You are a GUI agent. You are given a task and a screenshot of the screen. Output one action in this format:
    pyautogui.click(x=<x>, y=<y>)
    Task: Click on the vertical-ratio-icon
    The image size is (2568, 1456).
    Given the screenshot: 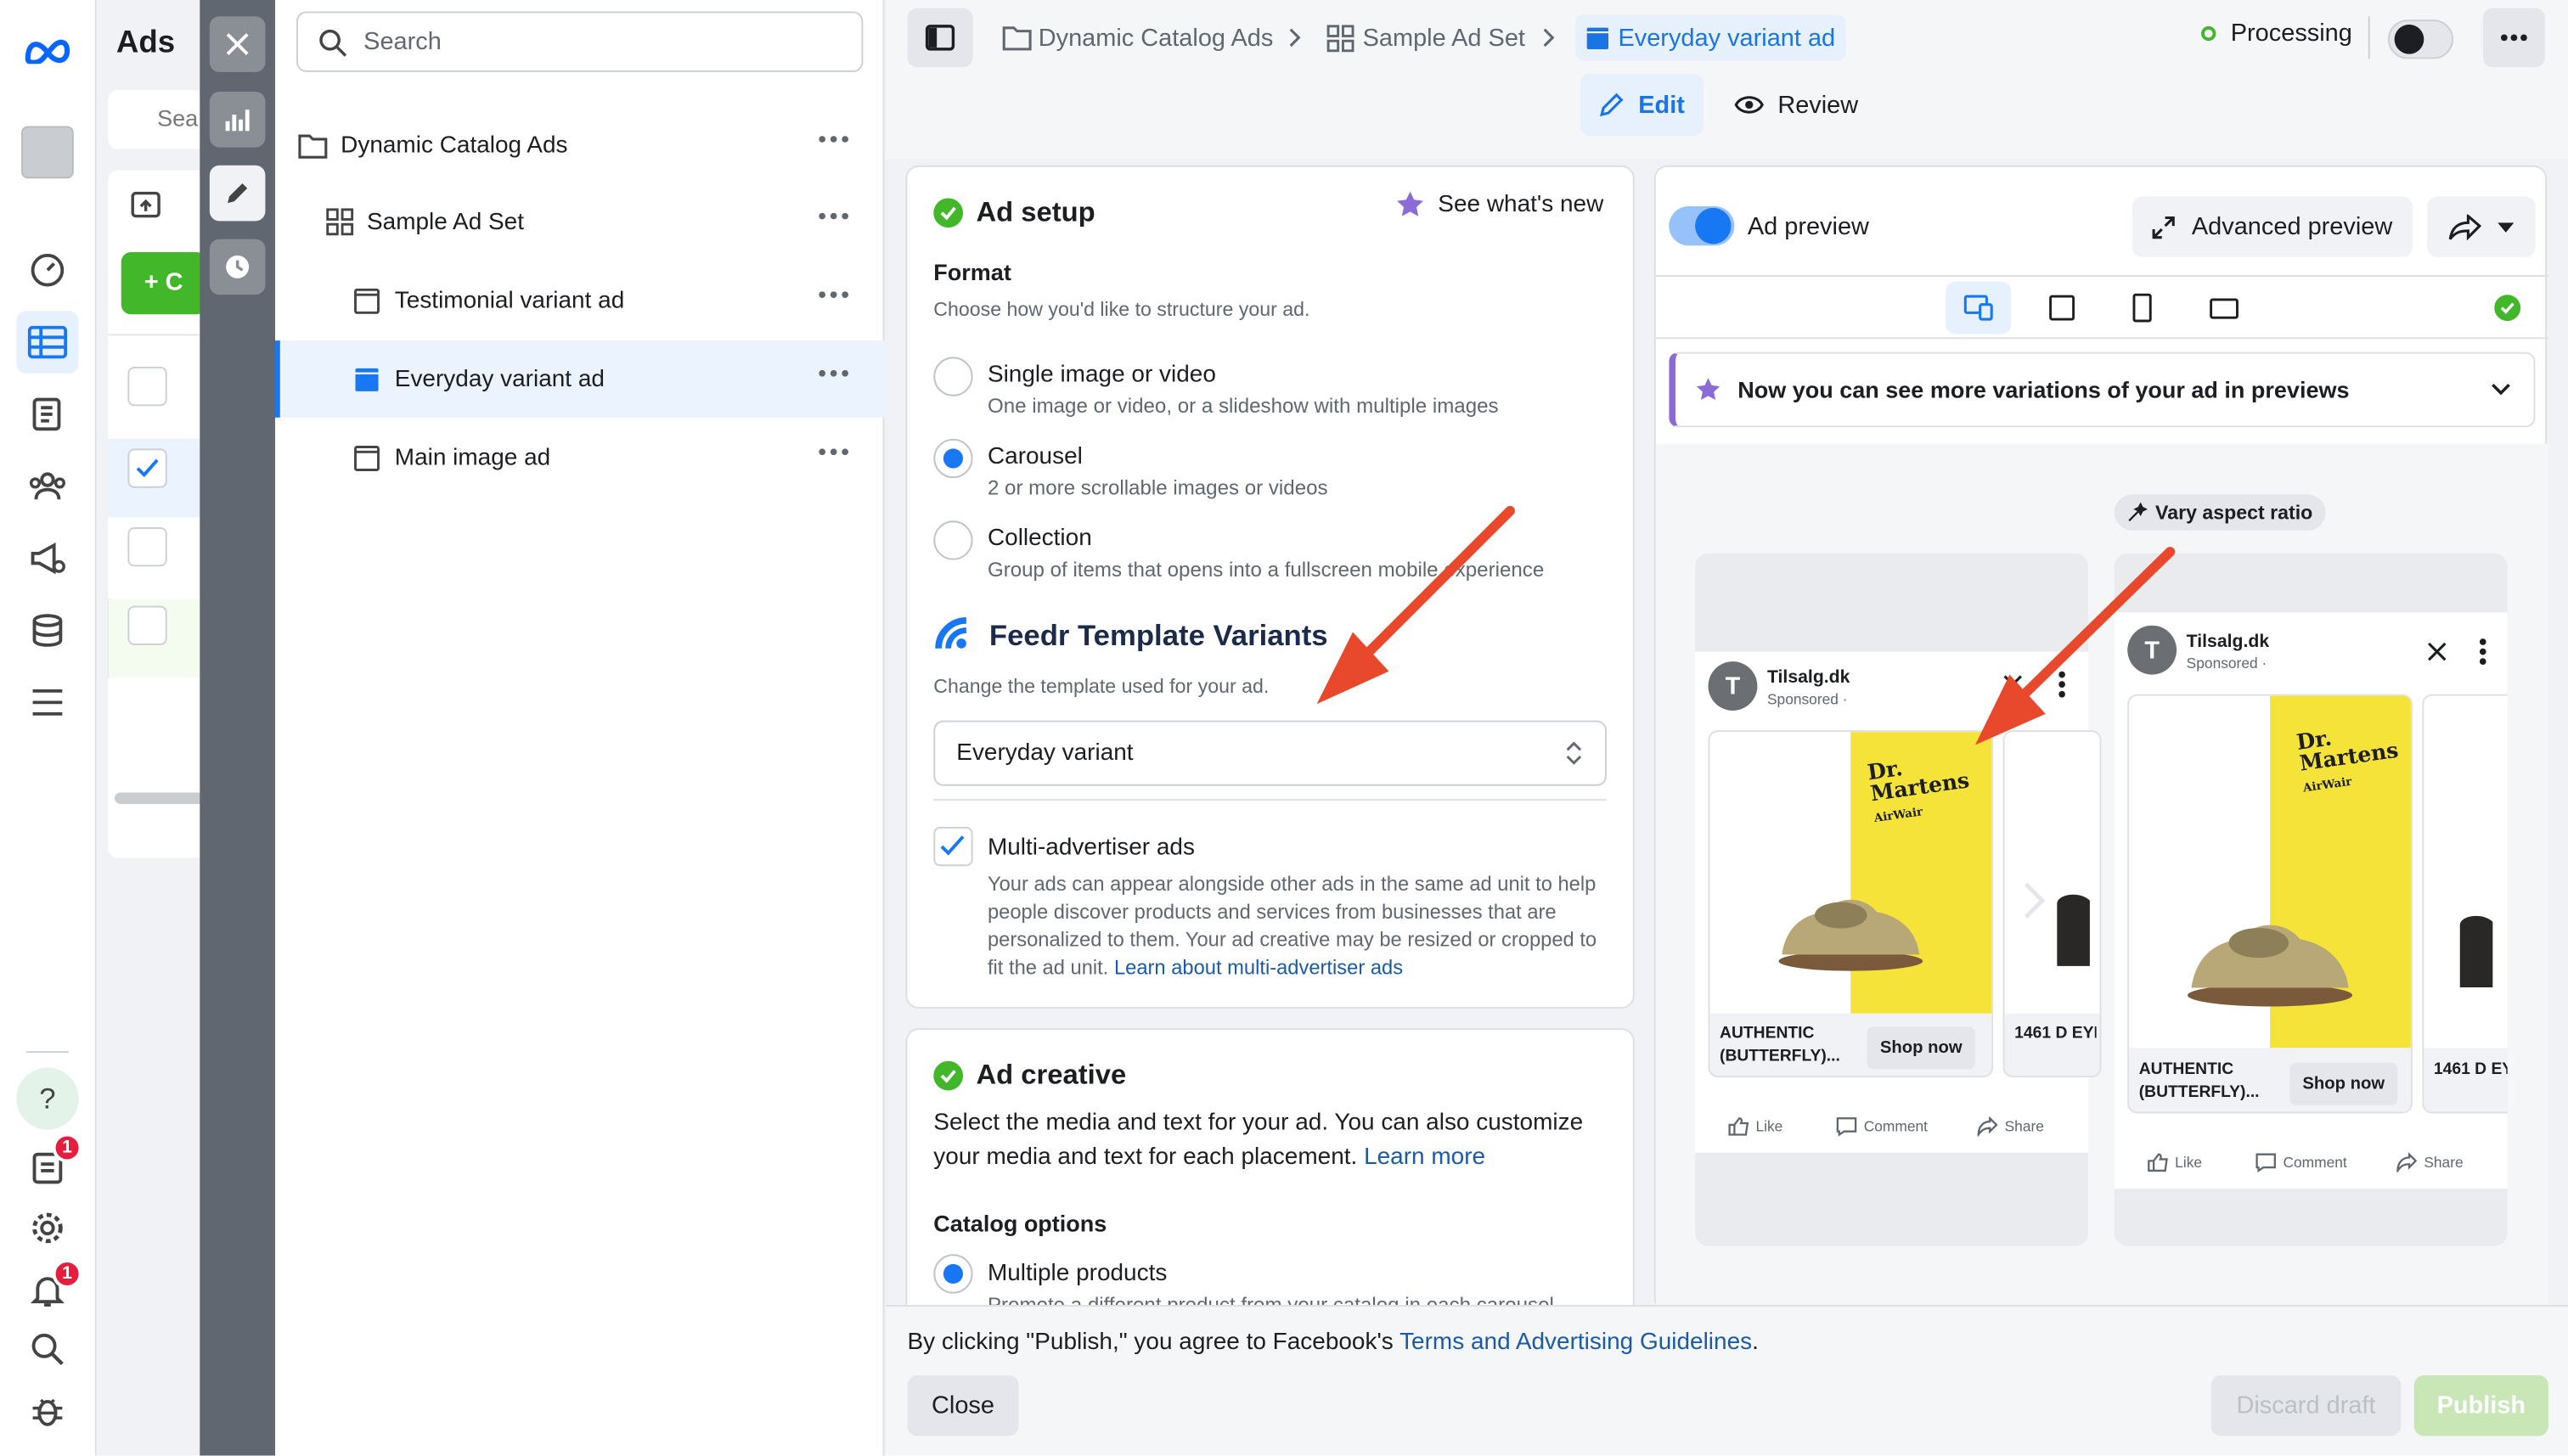 What is the action you would take?
    pyautogui.click(x=2142, y=307)
    